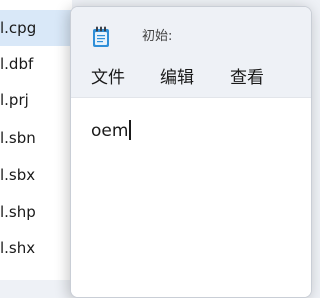 This screenshot has width=320, height=298. I want to click on text-caret, so click(130, 130).